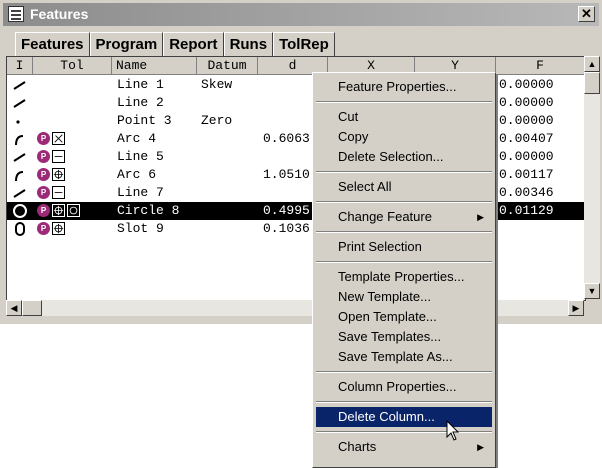  I want to click on table-row: Line 1 Skew 0.00000, so click(296, 85).